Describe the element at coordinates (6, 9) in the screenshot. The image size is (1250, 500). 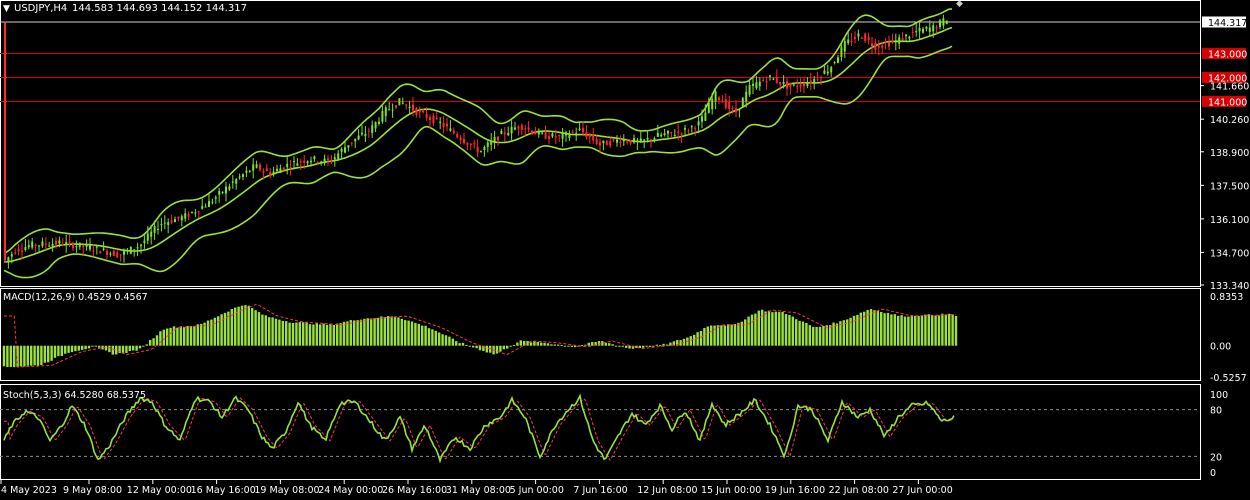
I see `chevron-down-icon: ▼` at that location.